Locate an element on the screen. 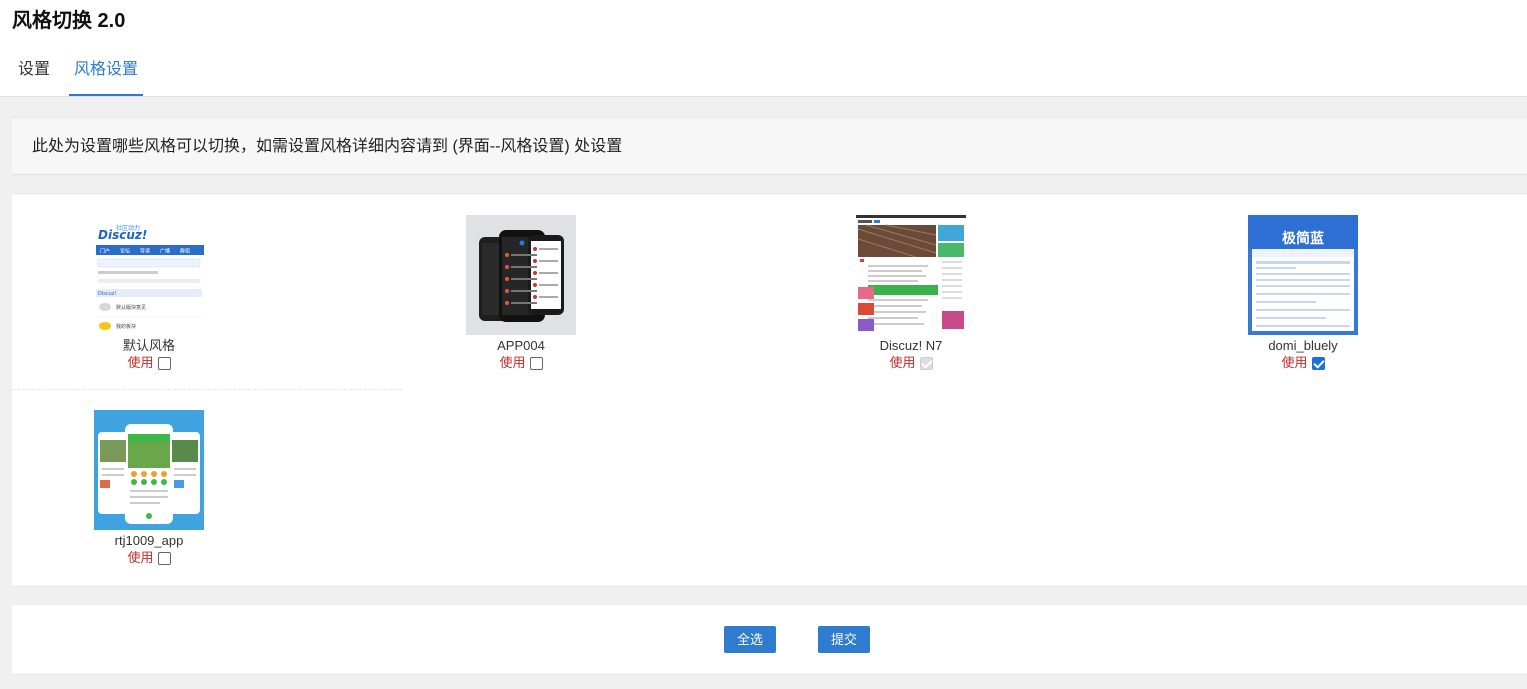 This screenshot has width=1527, height=689. action-bar: 全选 提交 is located at coordinates (769, 639).